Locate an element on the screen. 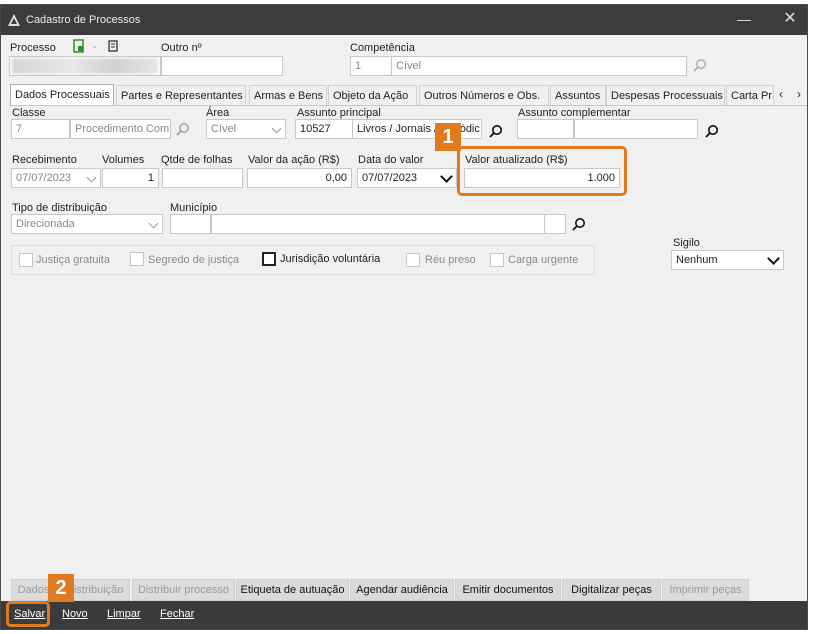 The image size is (814, 634). reu-preso-checkbox is located at coordinates (413, 260).